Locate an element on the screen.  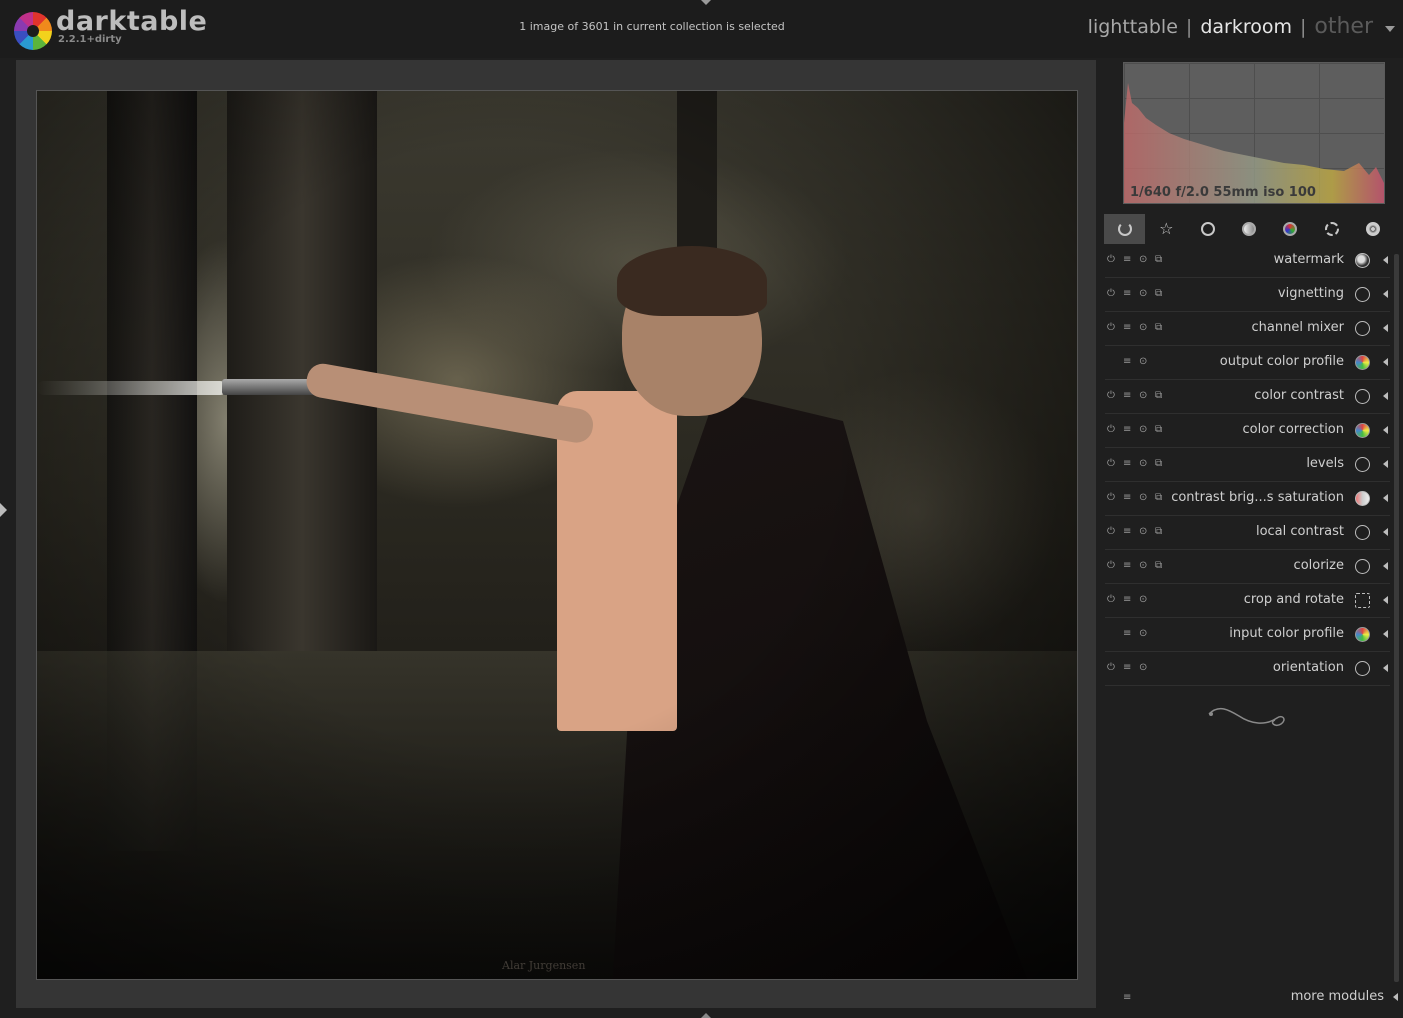
module-color-contrast: ⏻ ≡ ⊙ ⧉ color contrast is located at coordinates (1247, 397).